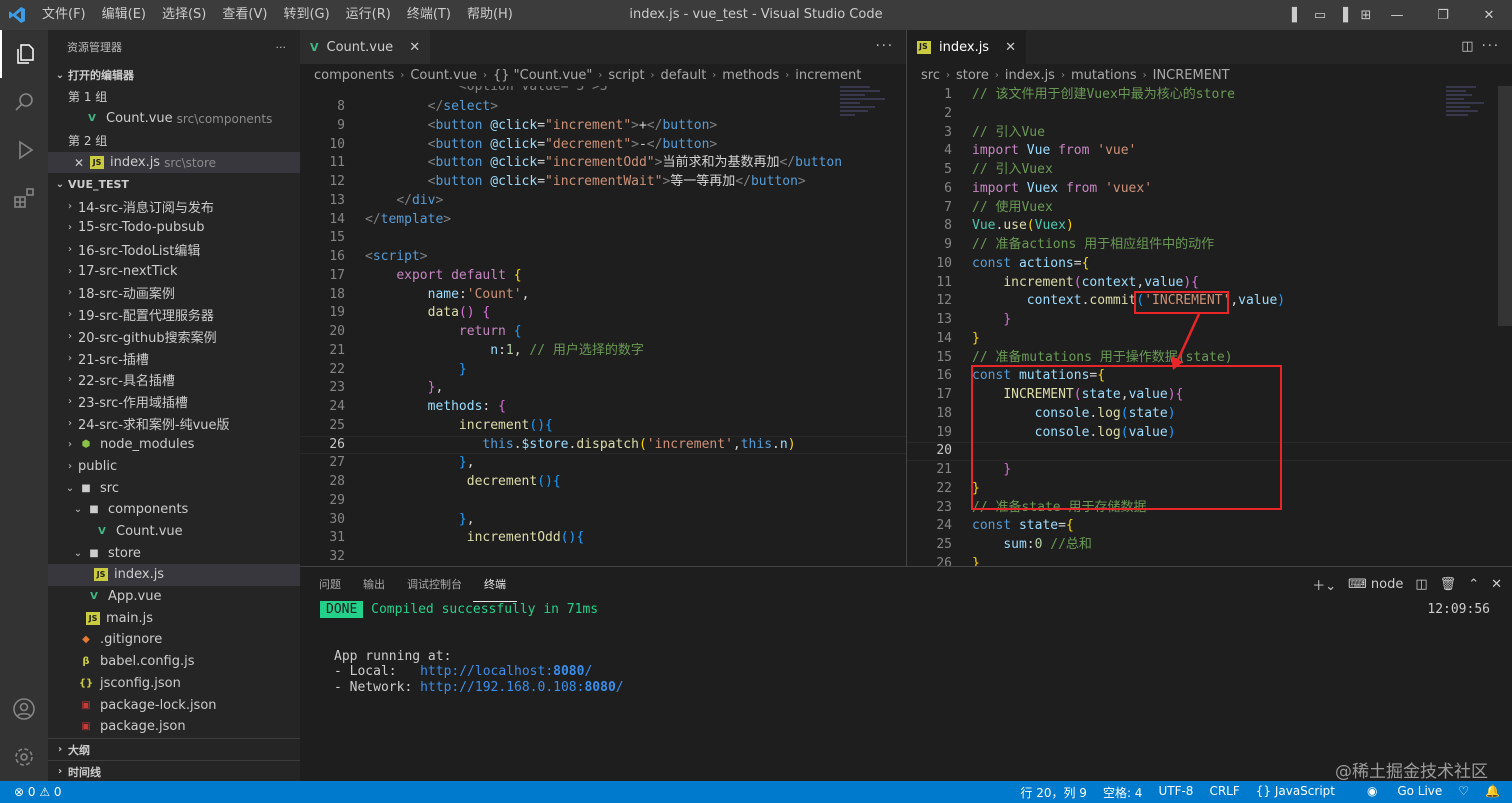 This screenshot has height=803, width=1512. What do you see at coordinates (174, 727) in the screenshot?
I see `tree-item: ▣ package.json` at bounding box center [174, 727].